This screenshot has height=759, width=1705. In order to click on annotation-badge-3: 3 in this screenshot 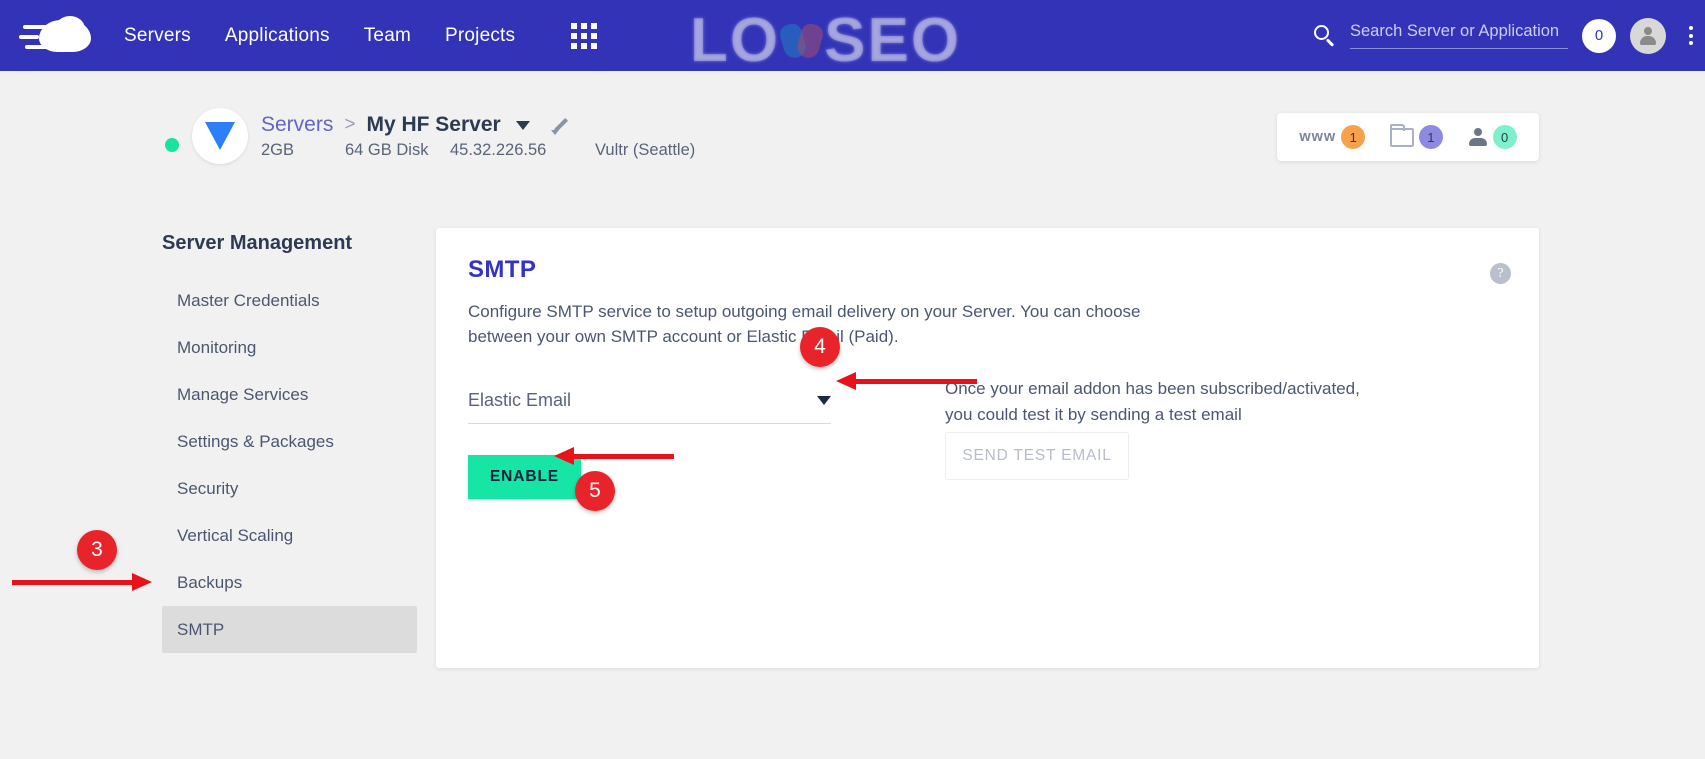, I will do `click(97, 550)`.